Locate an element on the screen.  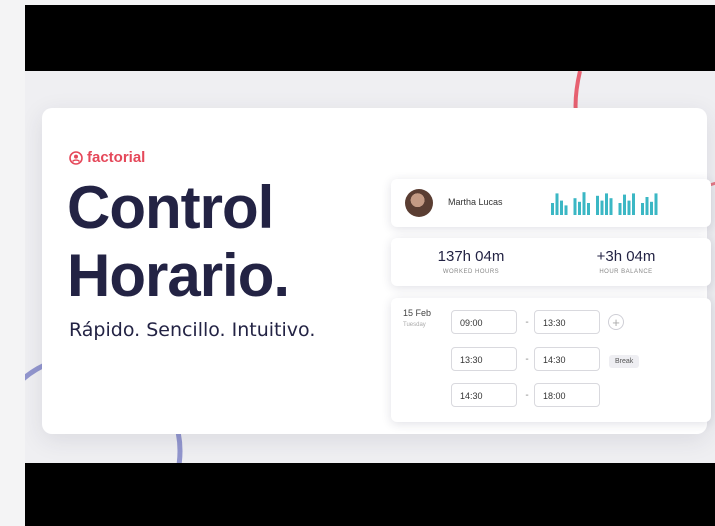
hour-balance-stat: +3h 04m HOUR BALANCE is located at coordinates (626, 261).